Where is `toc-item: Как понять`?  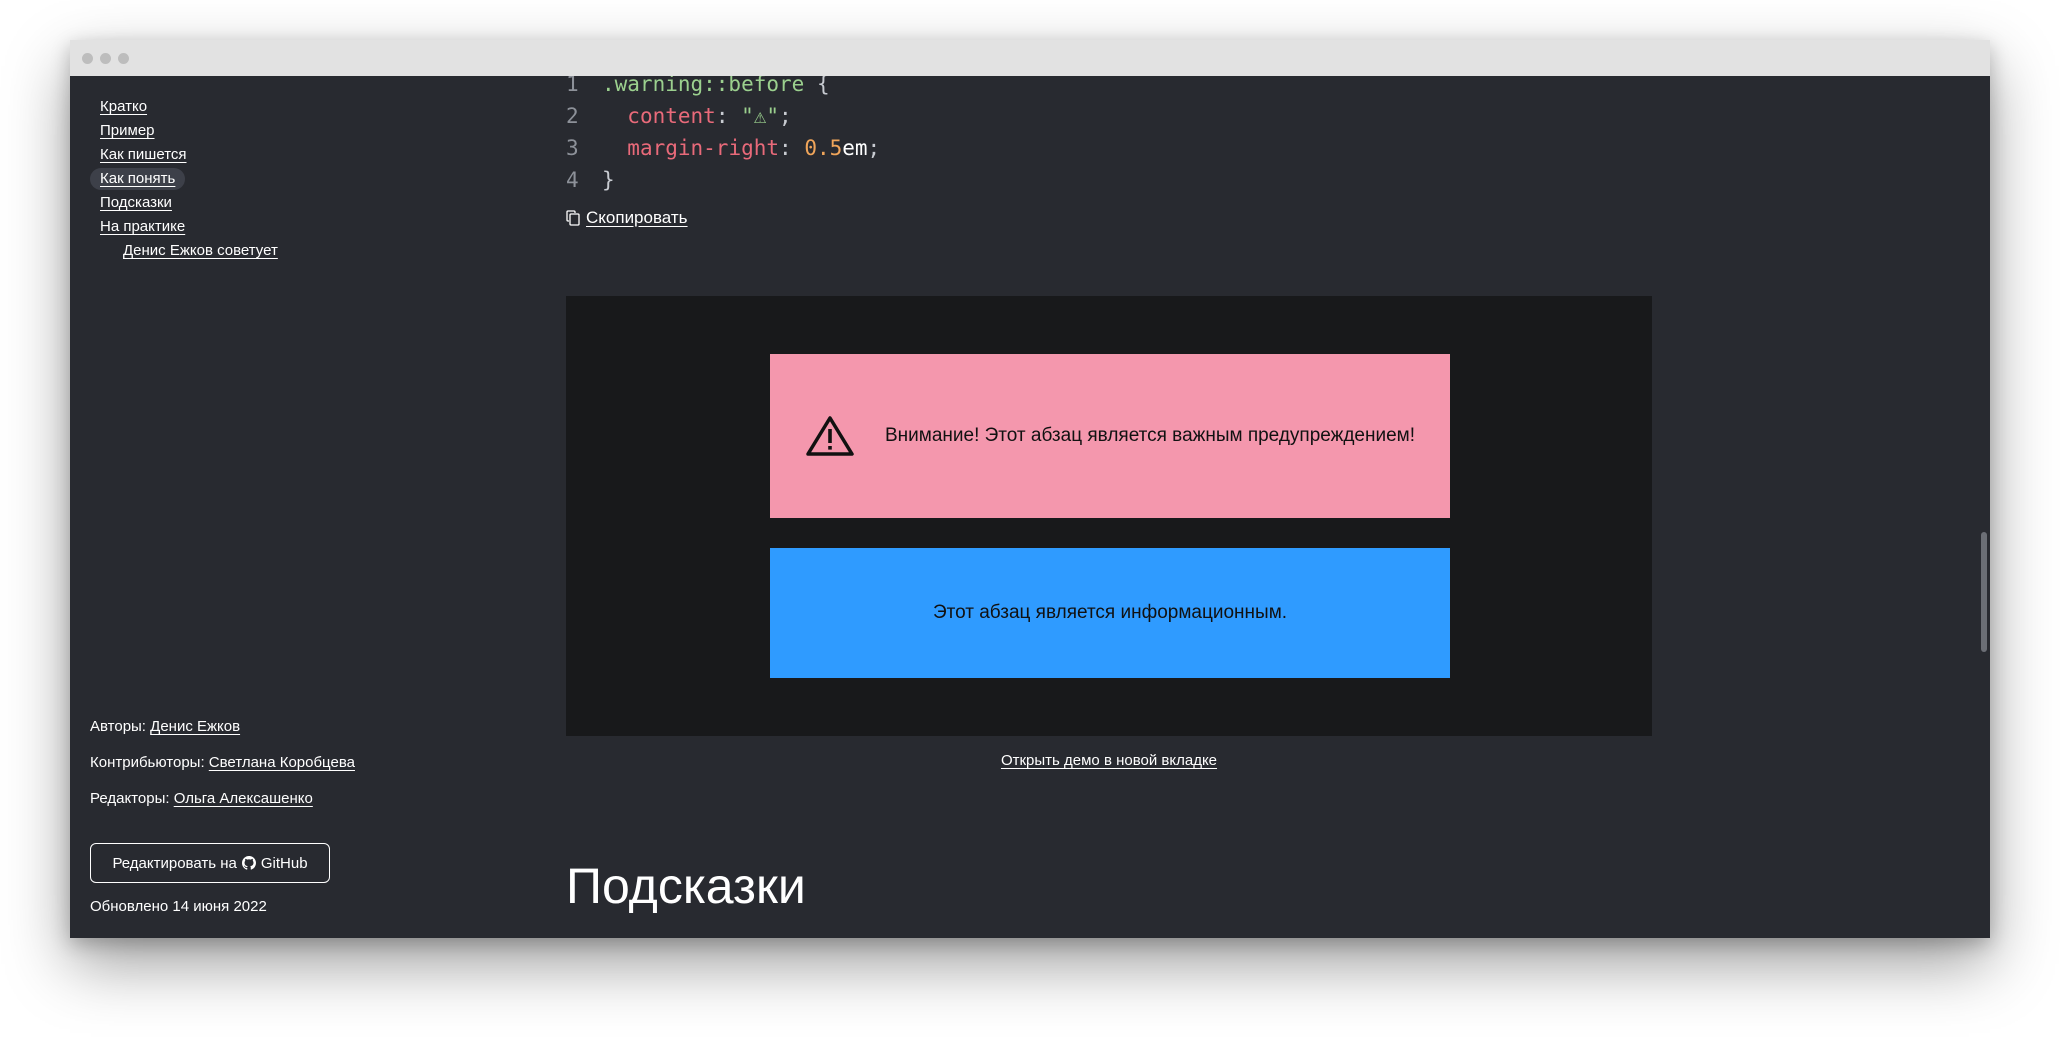 toc-item: Как понять is located at coordinates (189, 180).